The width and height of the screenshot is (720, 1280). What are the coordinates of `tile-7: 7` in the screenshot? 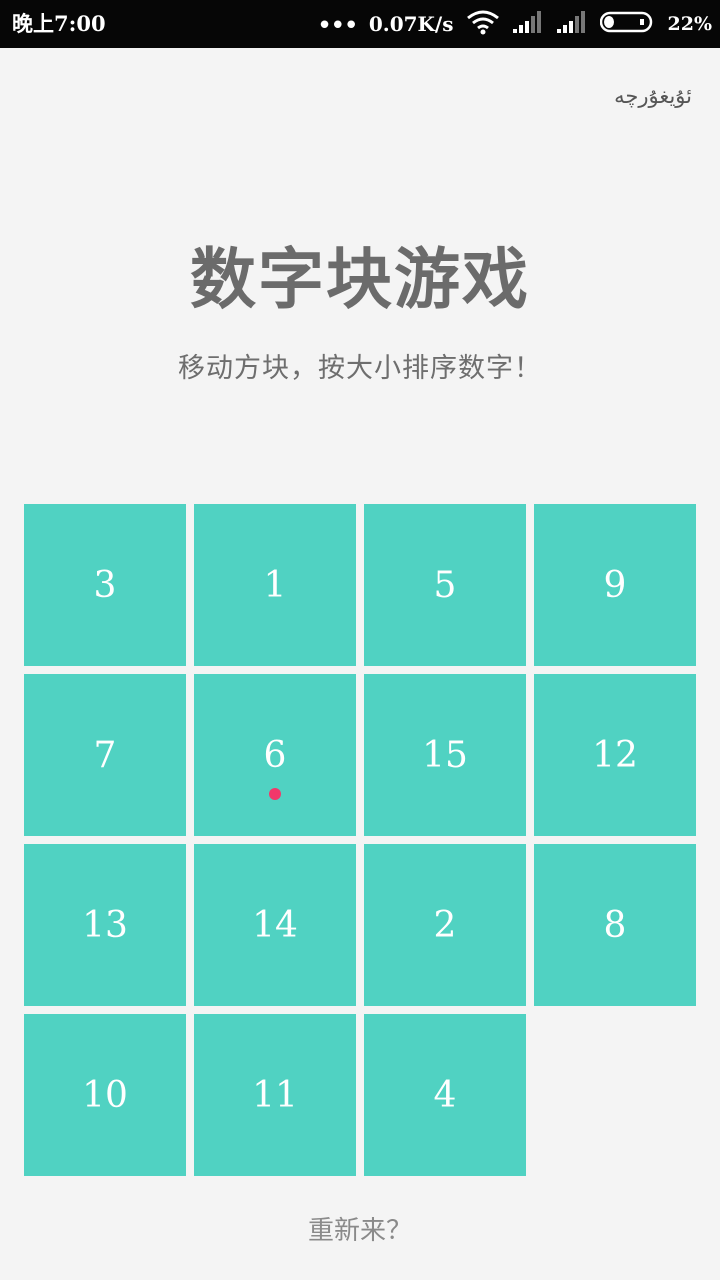 It's located at (105, 755).